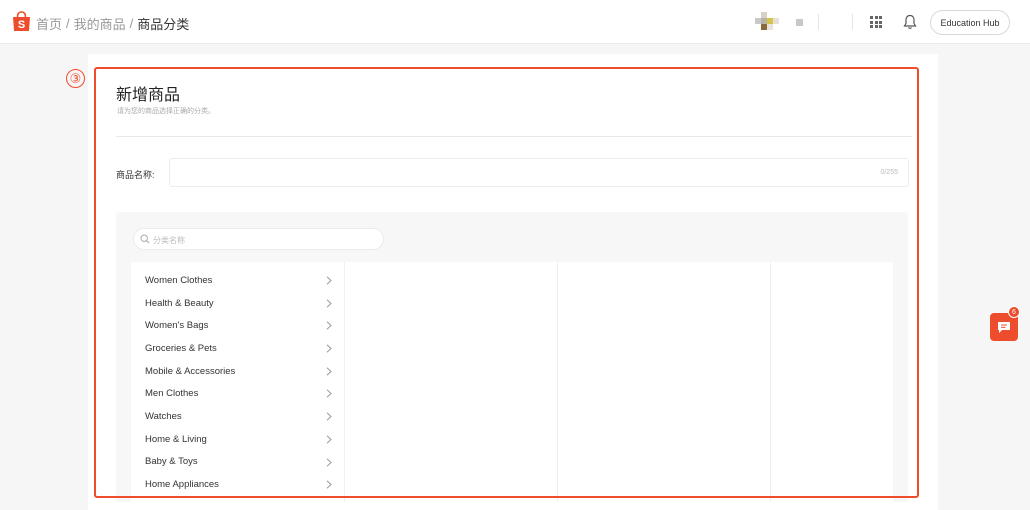  Describe the element at coordinates (237, 462) in the screenshot. I see `category-item: Baby & Toys` at that location.